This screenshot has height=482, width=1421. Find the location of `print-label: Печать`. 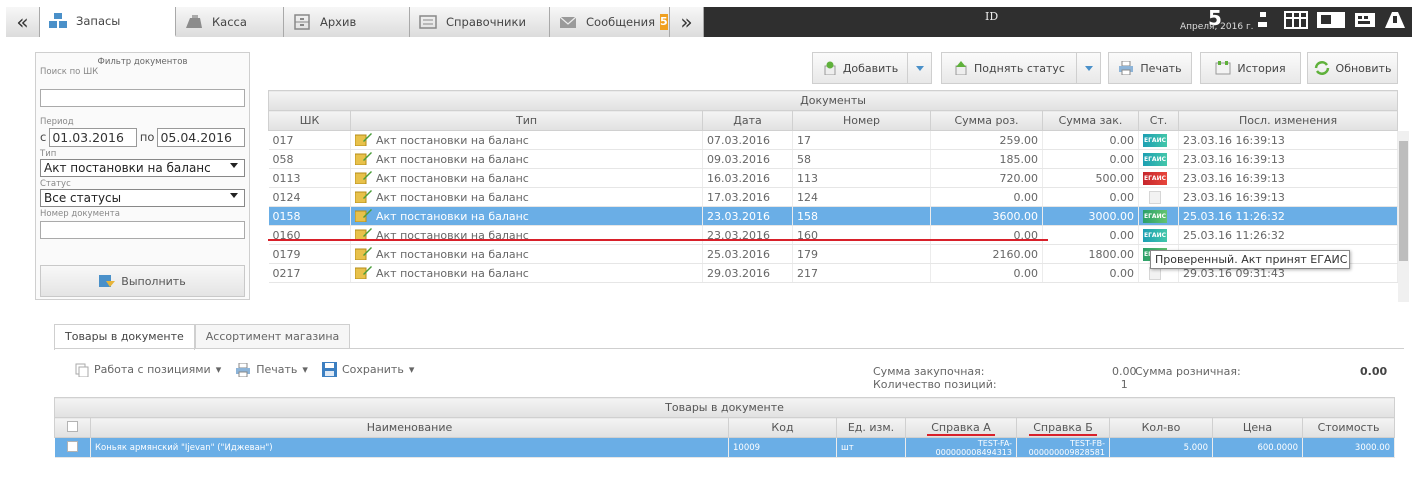

print-label: Печать is located at coordinates (1161, 68).